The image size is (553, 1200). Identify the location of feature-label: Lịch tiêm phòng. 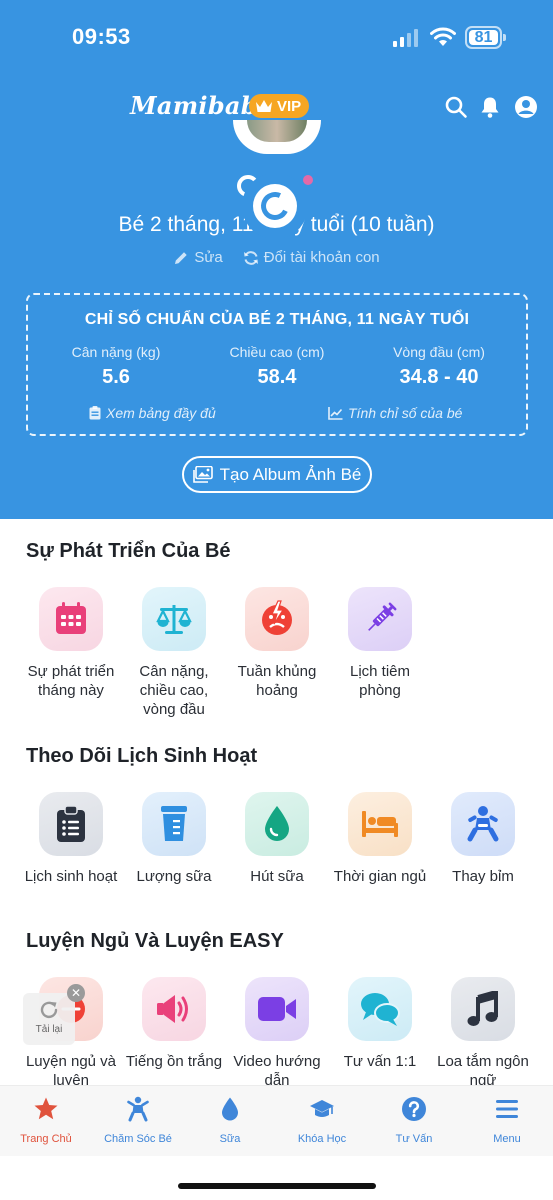
(380, 681).